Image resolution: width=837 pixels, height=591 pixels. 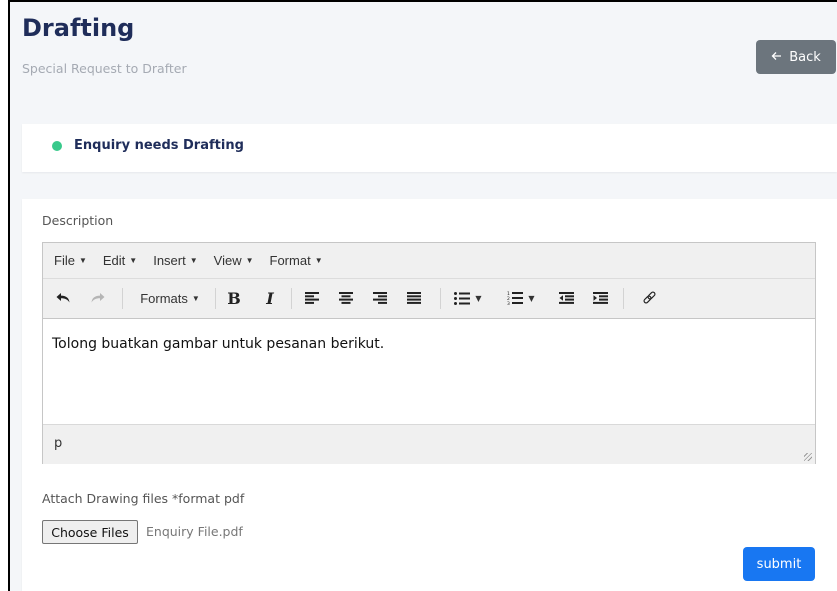 What do you see at coordinates (63, 298) in the screenshot?
I see `undo-icon` at bounding box center [63, 298].